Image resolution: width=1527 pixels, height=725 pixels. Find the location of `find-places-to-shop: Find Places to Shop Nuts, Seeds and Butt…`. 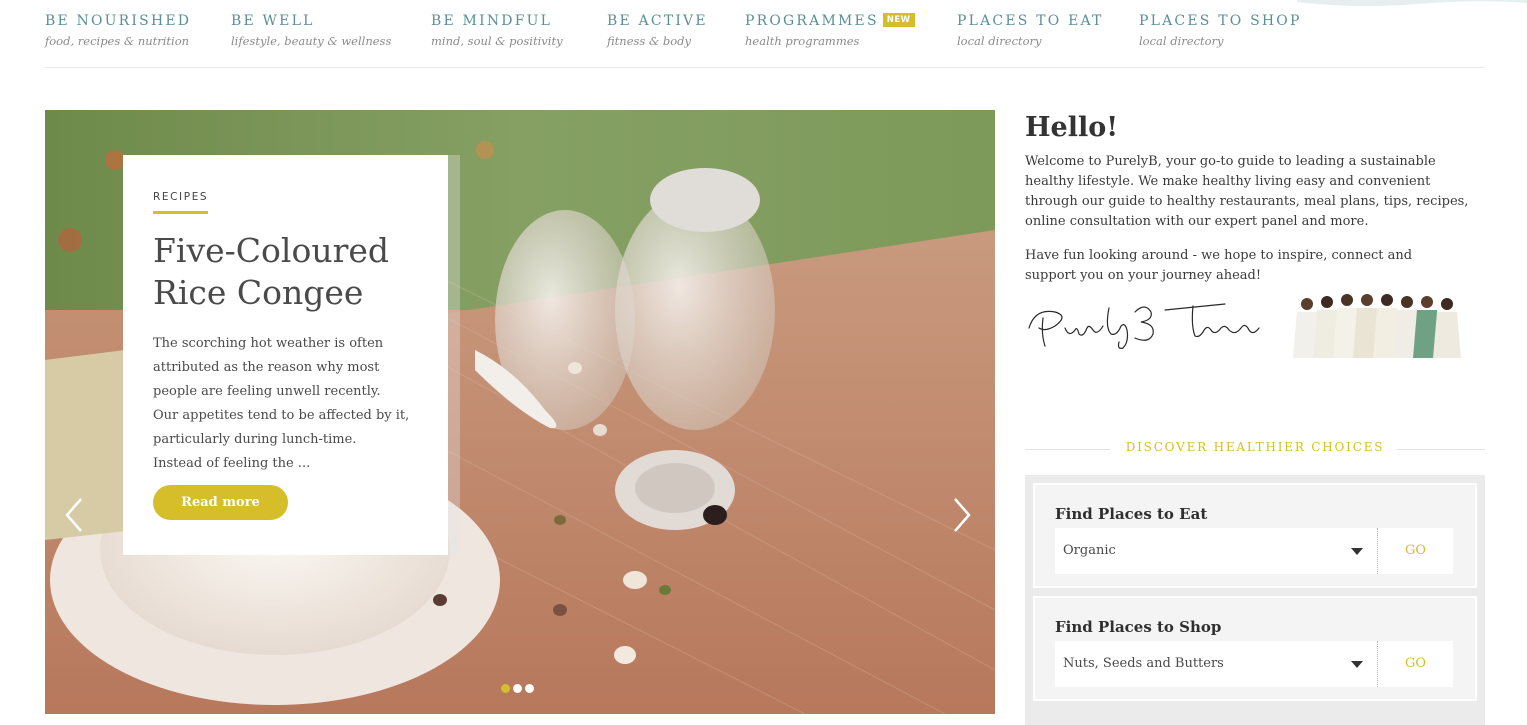

find-places-to-shop: Find Places to Shop Nuts, Seeds and Butt… is located at coordinates (1255, 648).